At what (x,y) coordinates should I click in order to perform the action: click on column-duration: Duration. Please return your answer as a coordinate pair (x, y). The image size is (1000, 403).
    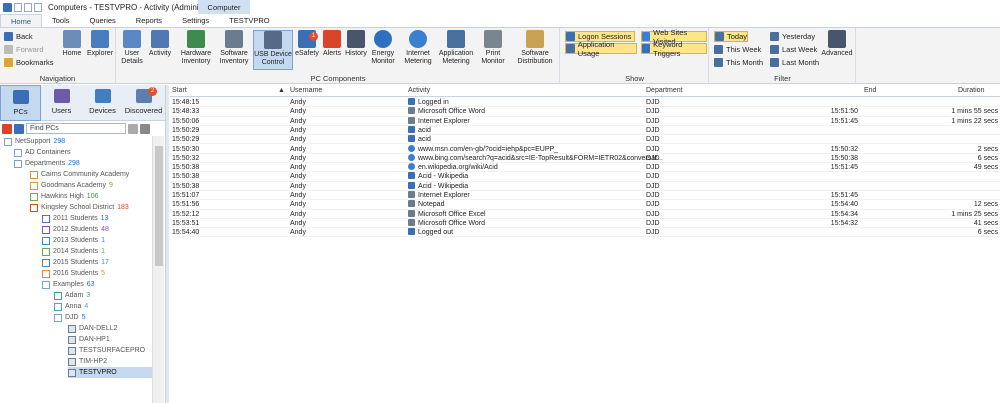
    Looking at the image, I should click on (971, 90).